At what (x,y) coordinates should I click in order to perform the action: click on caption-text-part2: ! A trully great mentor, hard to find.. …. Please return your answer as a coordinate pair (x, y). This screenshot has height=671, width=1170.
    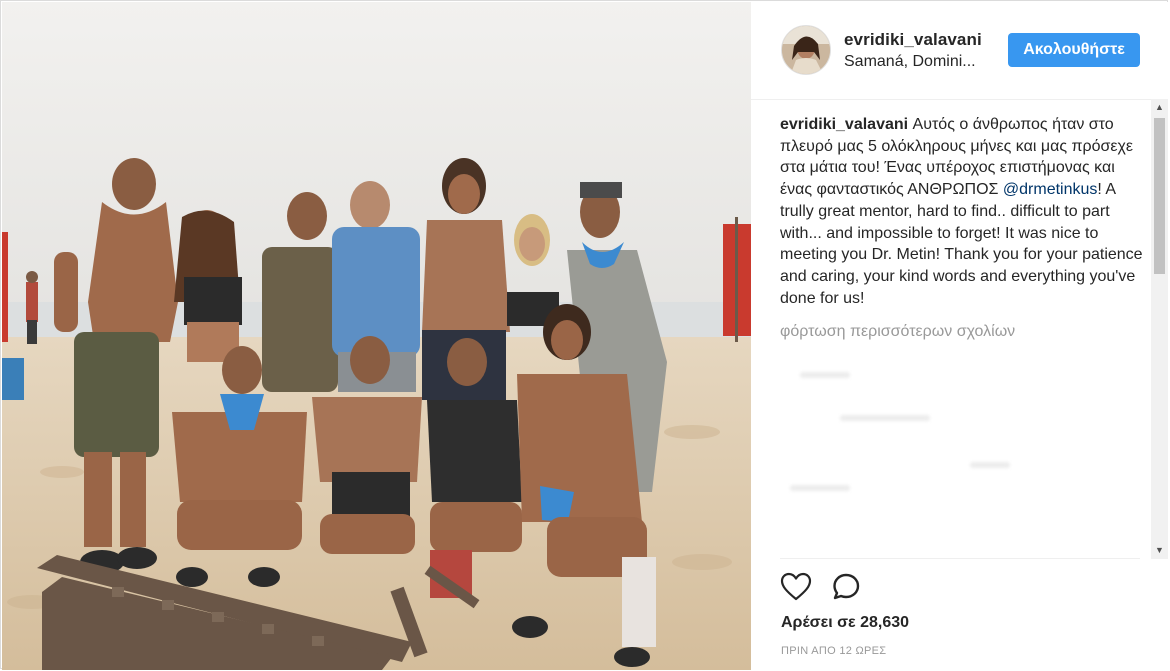
    Looking at the image, I should click on (961, 244).